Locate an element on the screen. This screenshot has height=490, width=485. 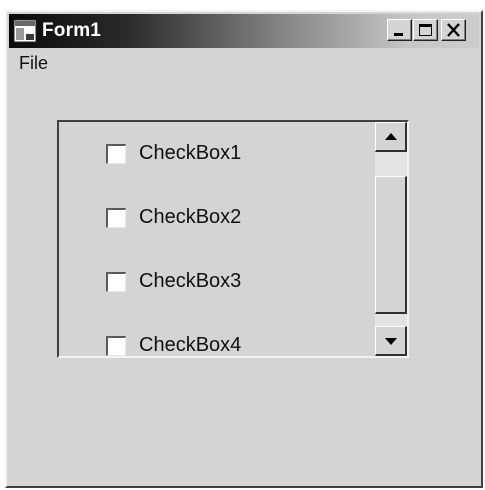
arrow-up-icon is located at coordinates (391, 136).